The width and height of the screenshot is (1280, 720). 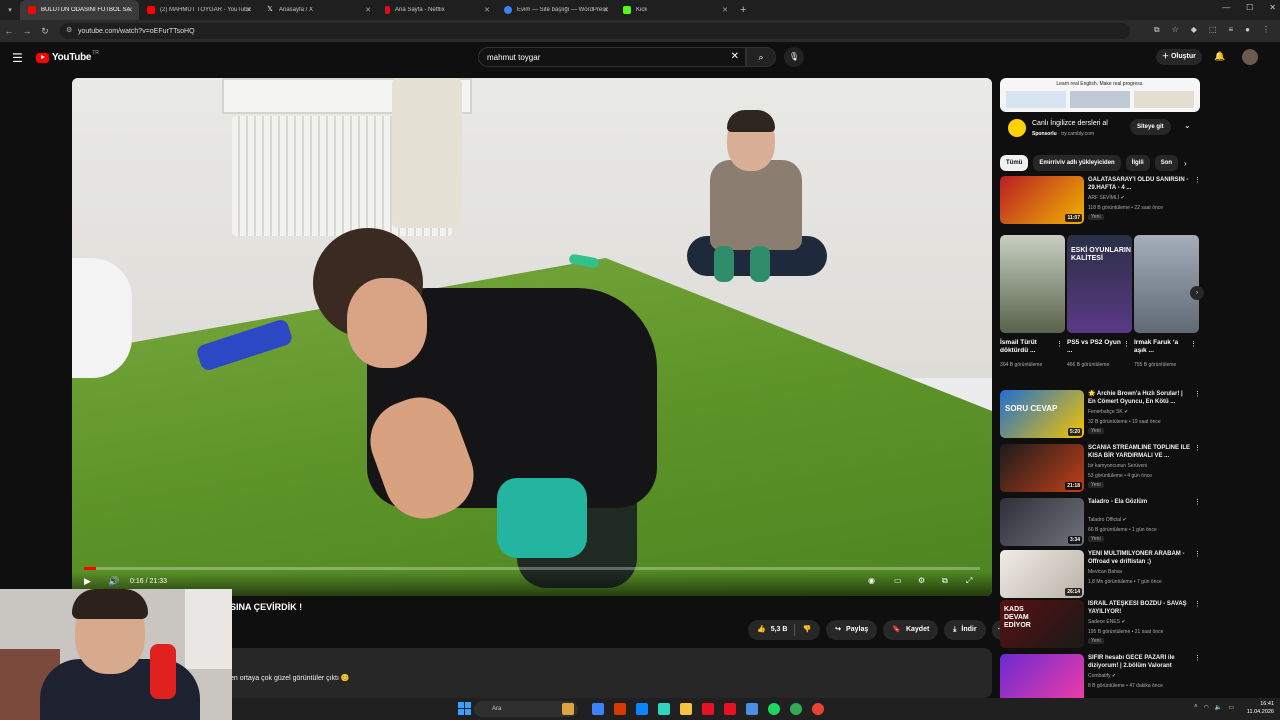 I want to click on channel-name: Sadece ENES ✔, so click(x=1107, y=622).